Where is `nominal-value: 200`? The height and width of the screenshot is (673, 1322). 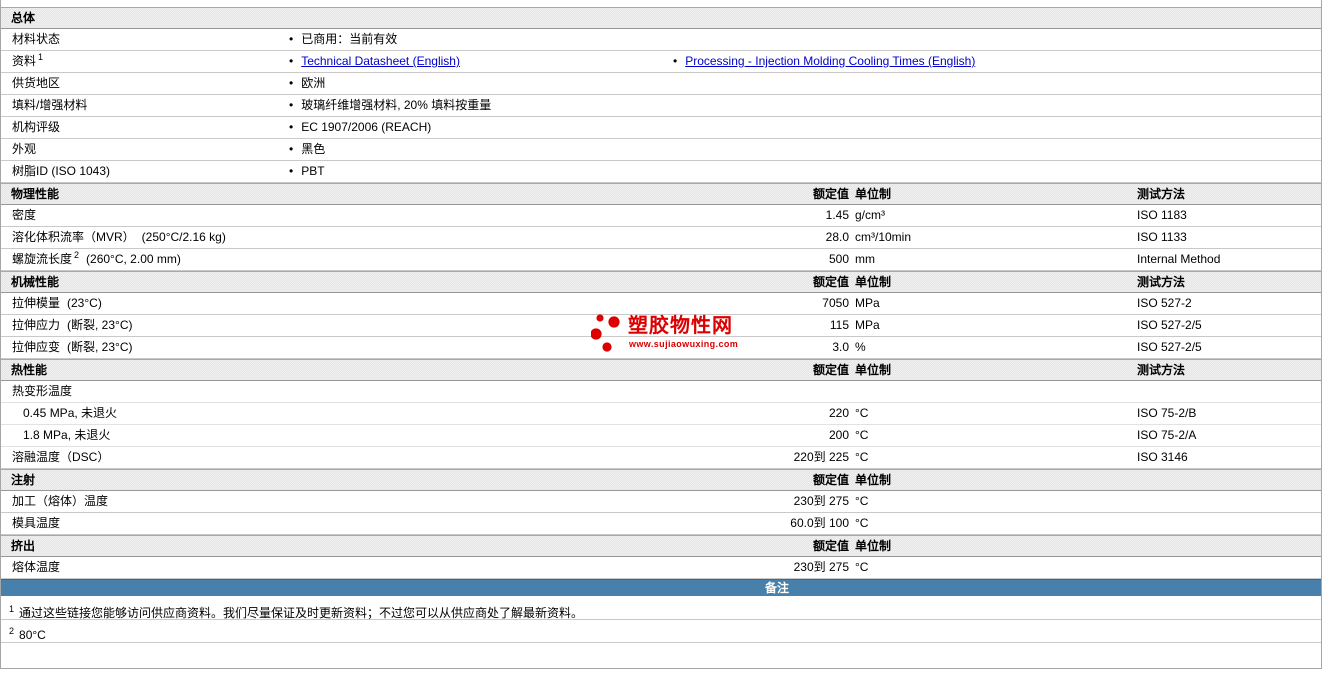
nominal-value: 200 is located at coordinates (838, 435).